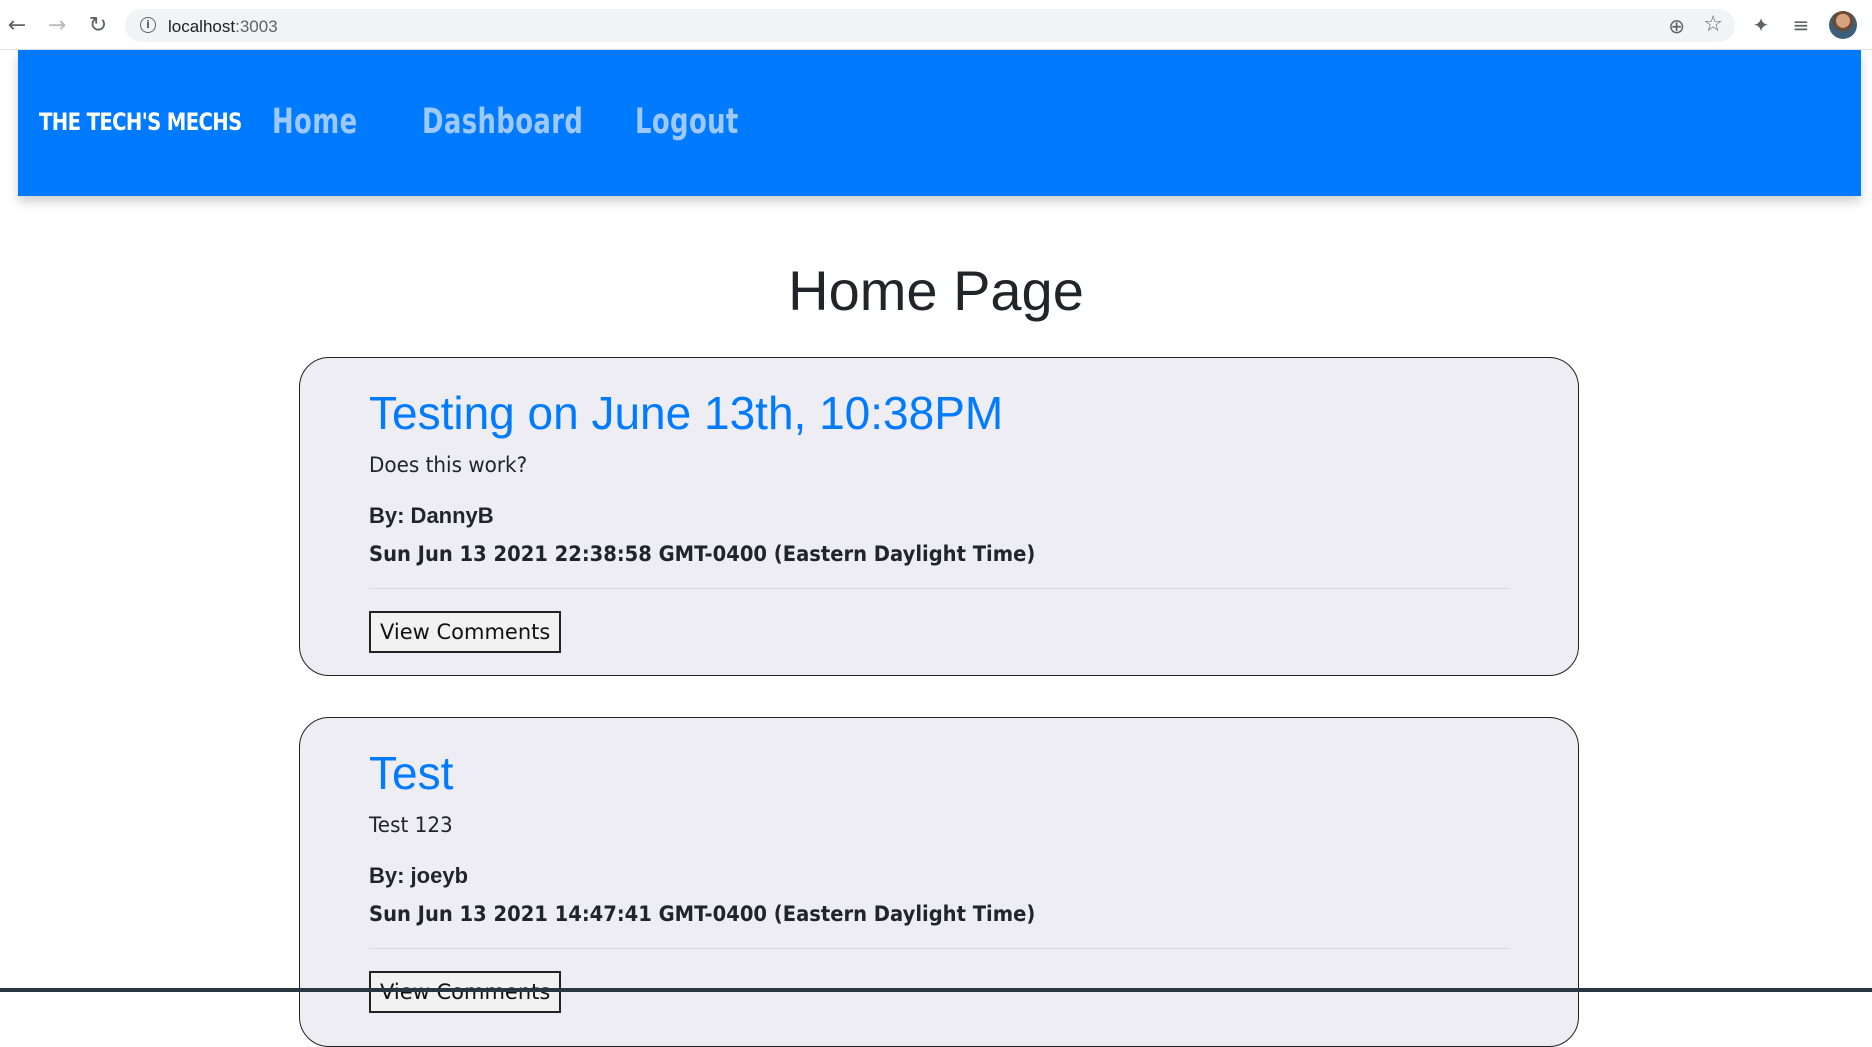  I want to click on post-title-link: Test, so click(411, 773).